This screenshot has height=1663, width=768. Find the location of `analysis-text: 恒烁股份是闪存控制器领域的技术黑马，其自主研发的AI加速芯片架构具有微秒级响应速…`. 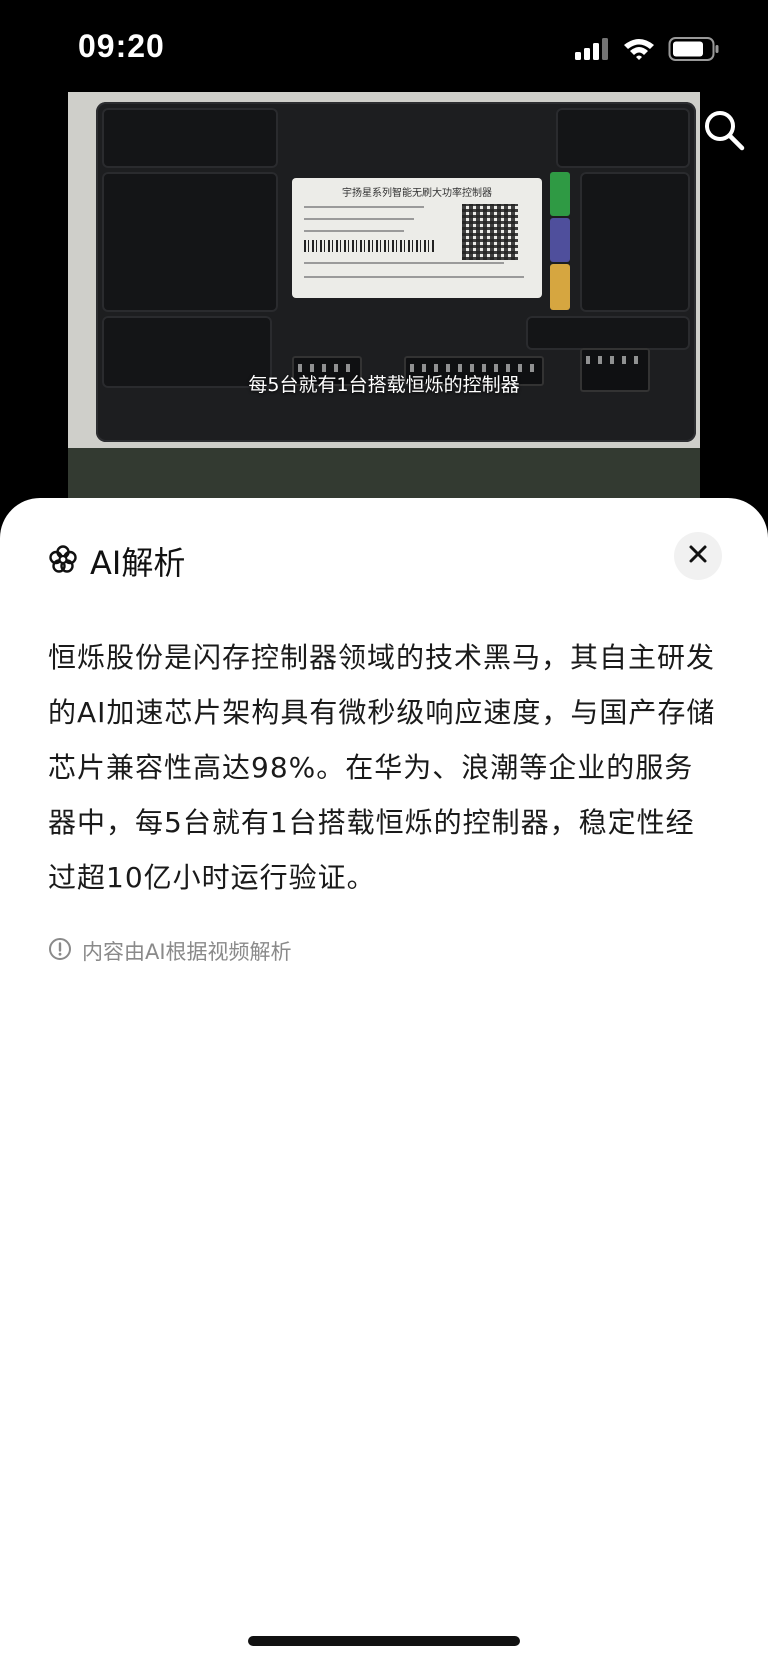

analysis-text: 恒烁股份是闪存控制器领域的技术黑马，其自主研发的AI加速芯片架构具有微秒级响应速… is located at coordinates (382, 767).